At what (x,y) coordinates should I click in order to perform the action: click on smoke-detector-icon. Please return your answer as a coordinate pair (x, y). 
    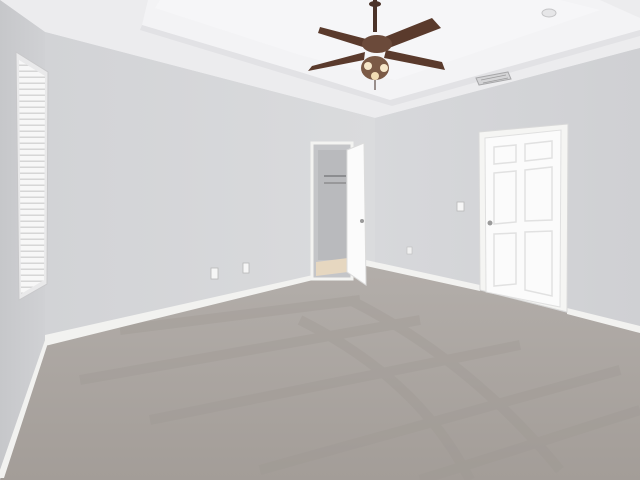
    Looking at the image, I should click on (549, 13).